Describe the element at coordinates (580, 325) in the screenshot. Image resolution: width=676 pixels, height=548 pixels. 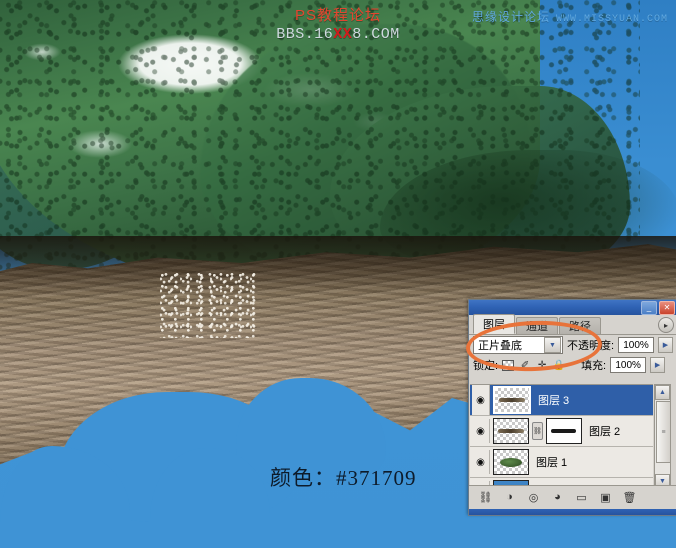
I see `tab-paths: 路径` at that location.